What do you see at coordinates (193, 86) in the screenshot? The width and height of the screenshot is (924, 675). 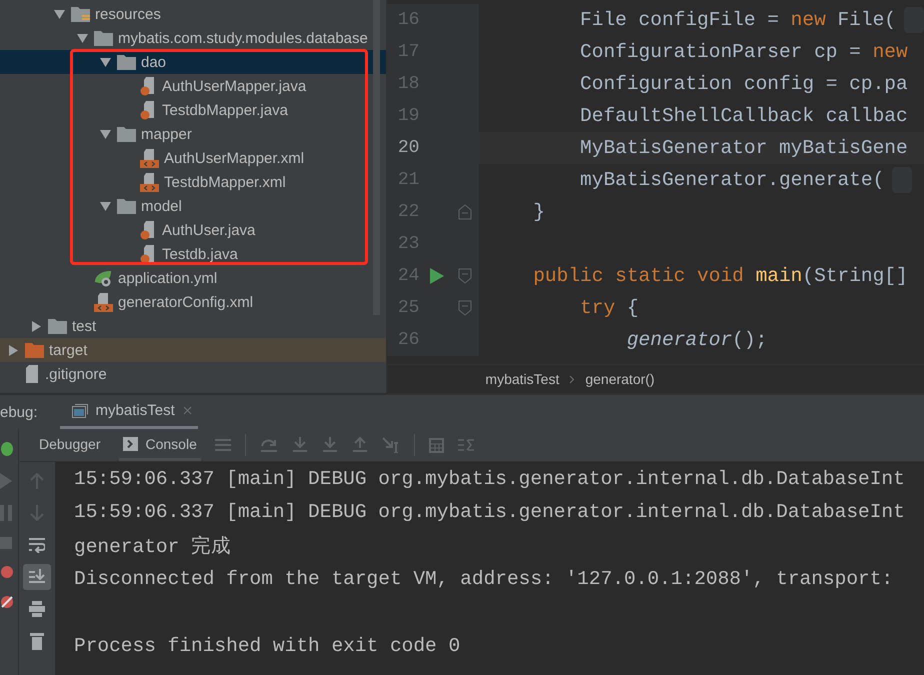 I see `tree-item: AuthUserMapper.java` at bounding box center [193, 86].